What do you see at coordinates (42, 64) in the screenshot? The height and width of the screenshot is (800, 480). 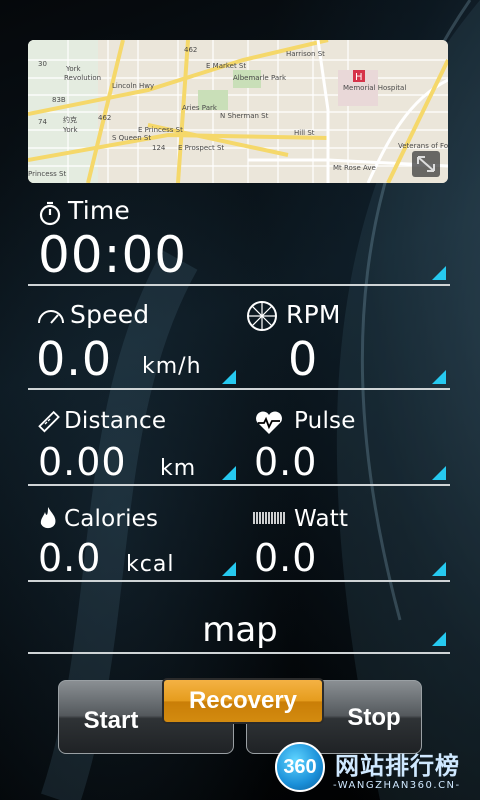 I see `map-label: 30` at bounding box center [42, 64].